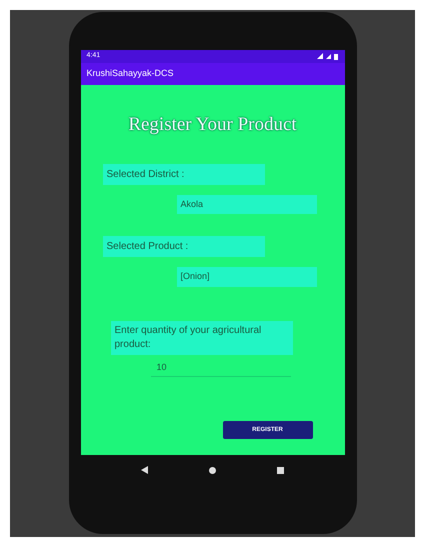  What do you see at coordinates (183, 174) in the screenshot?
I see `district-label: Selected District :` at bounding box center [183, 174].